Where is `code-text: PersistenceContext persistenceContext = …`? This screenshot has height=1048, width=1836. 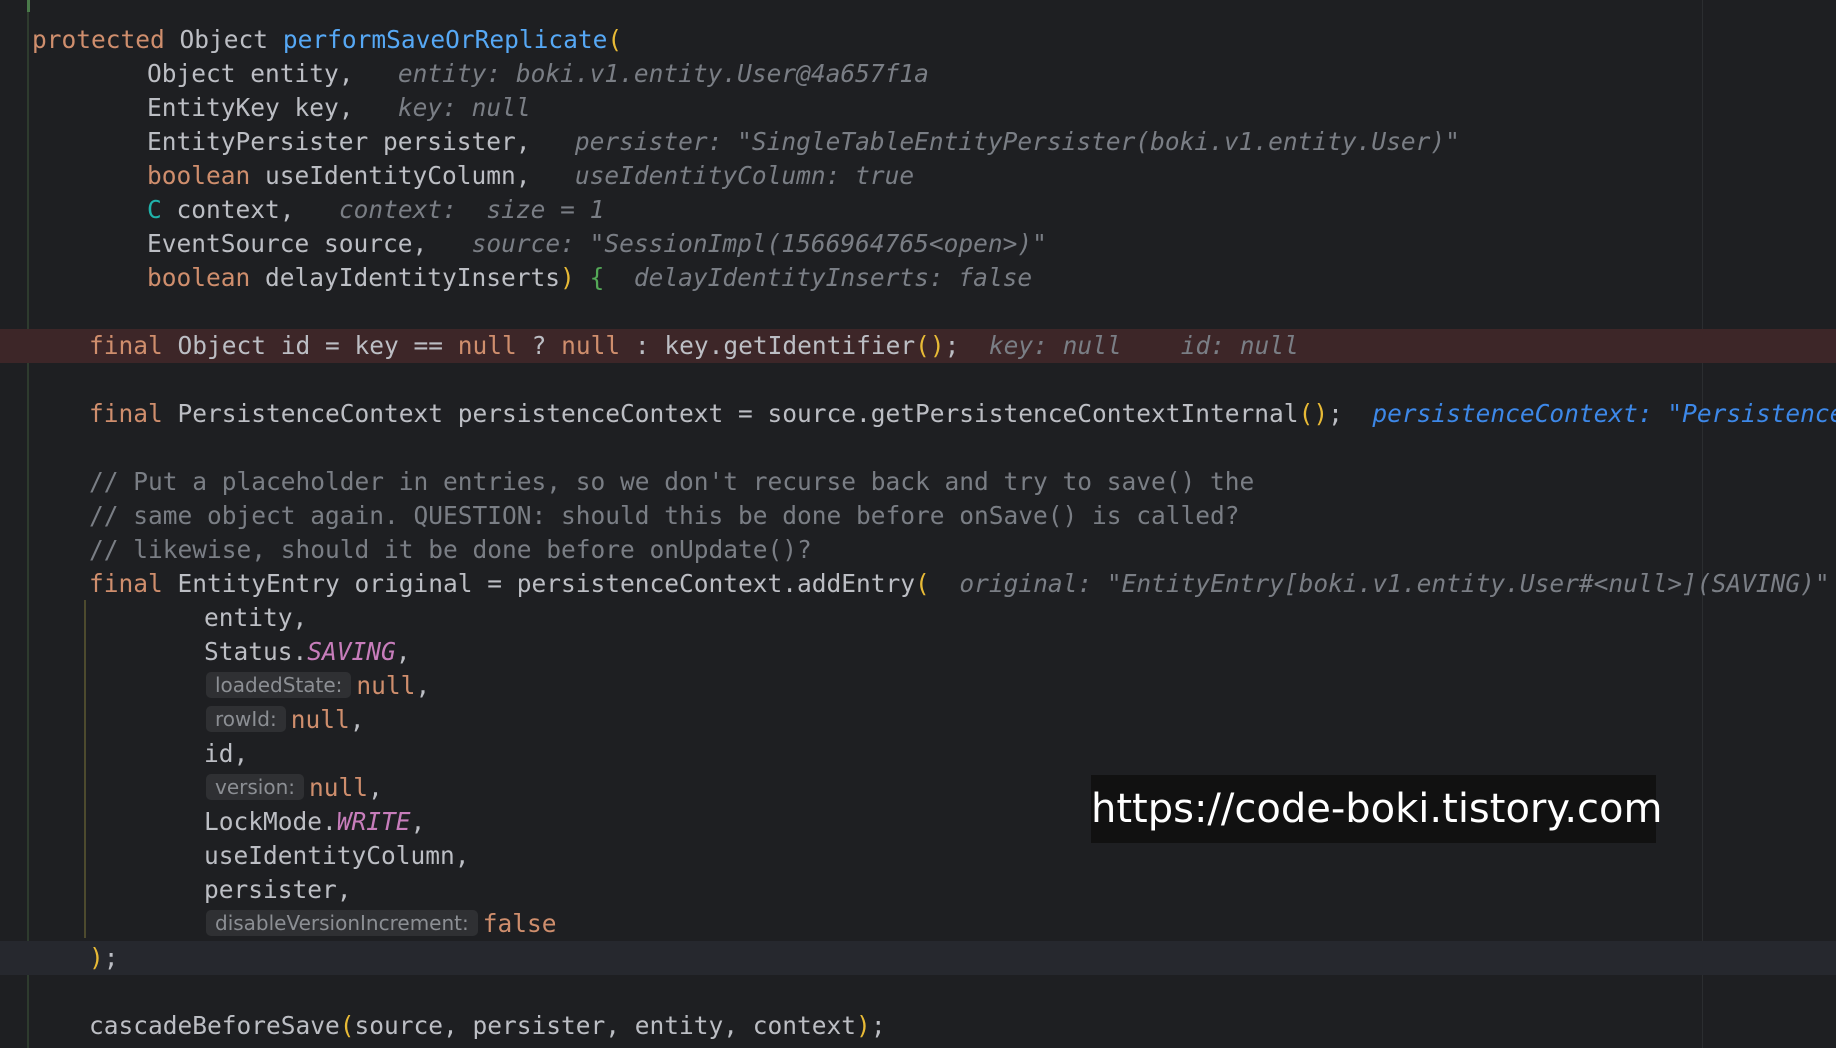
code-text: PersistenceContext persistenceContext = … is located at coordinates (738, 413).